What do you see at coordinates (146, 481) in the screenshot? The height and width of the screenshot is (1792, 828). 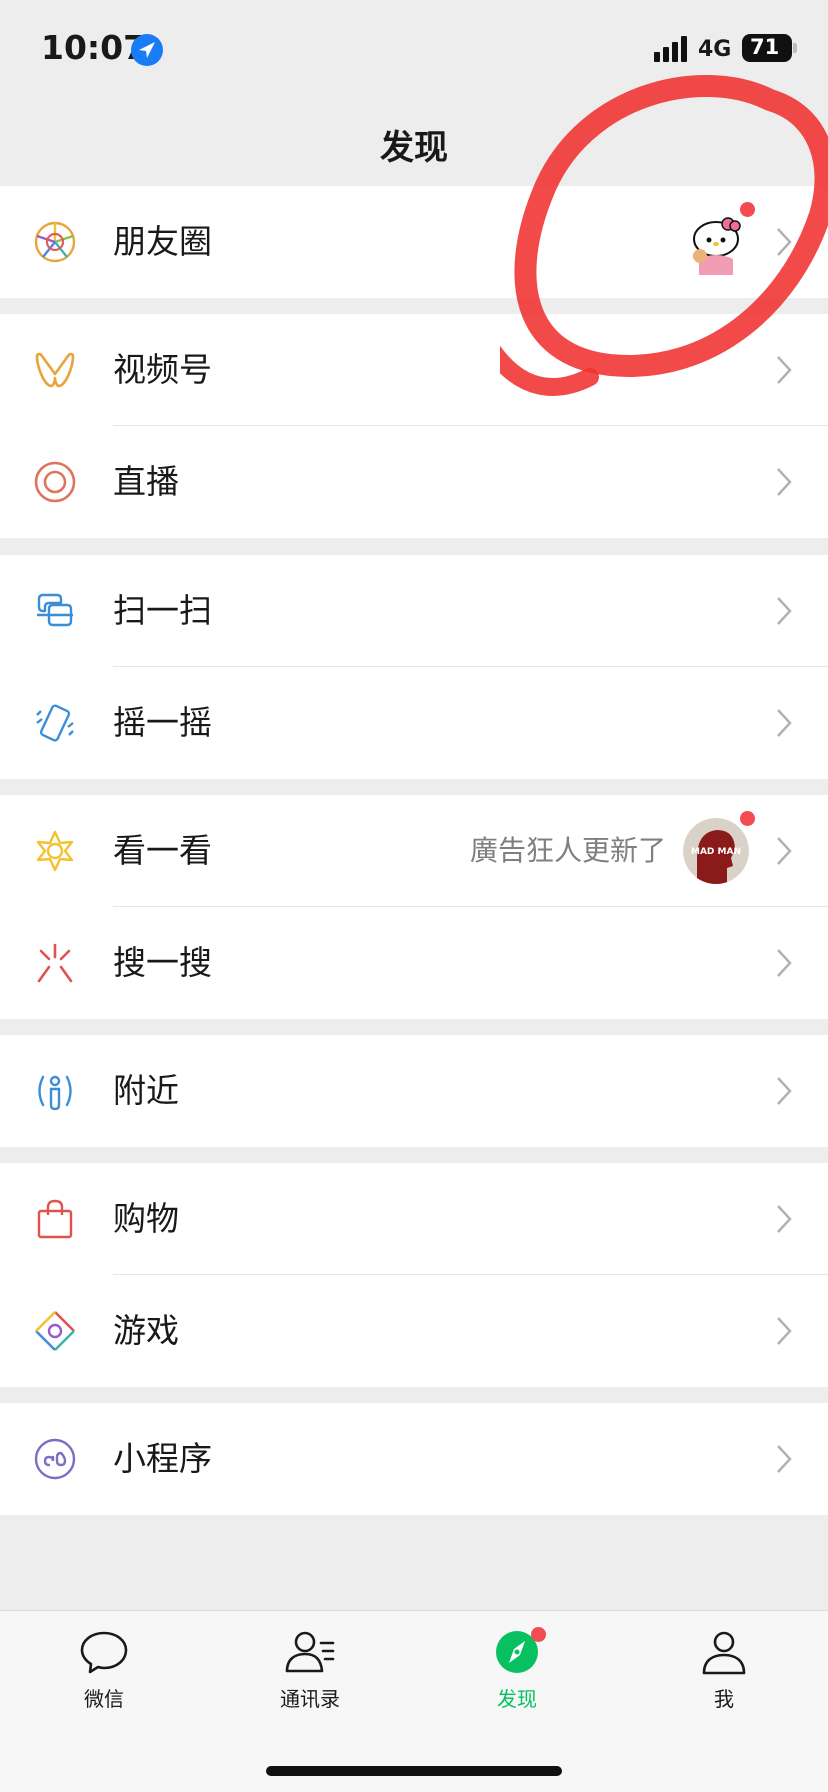 I see `row-label-live: 直播` at bounding box center [146, 481].